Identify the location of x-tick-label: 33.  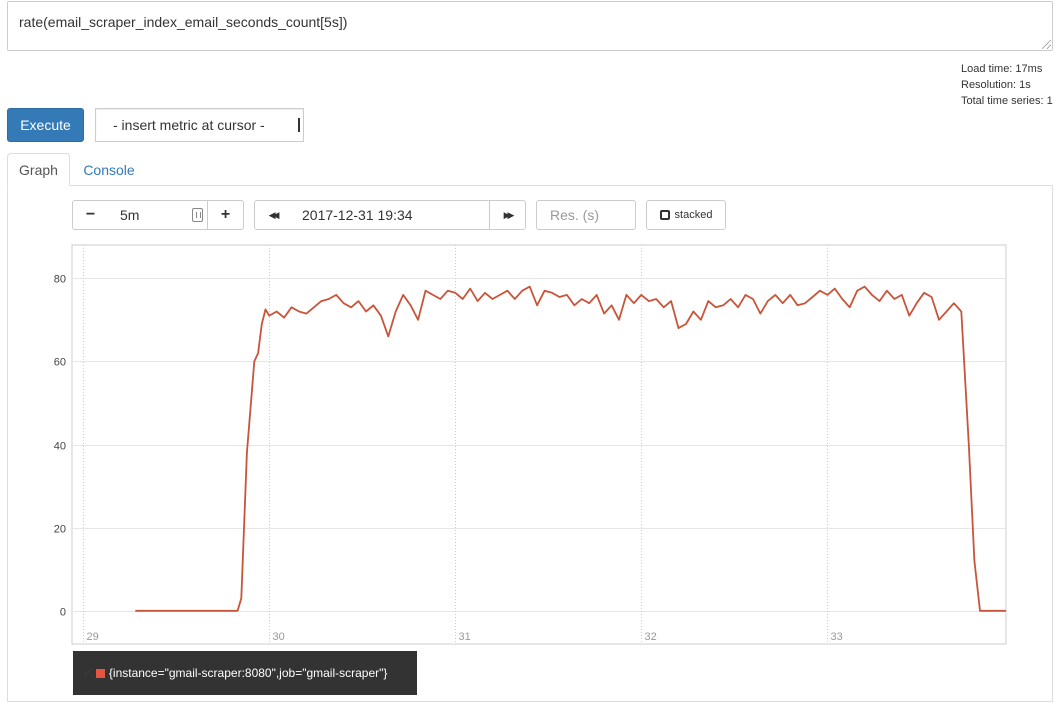
(837, 637).